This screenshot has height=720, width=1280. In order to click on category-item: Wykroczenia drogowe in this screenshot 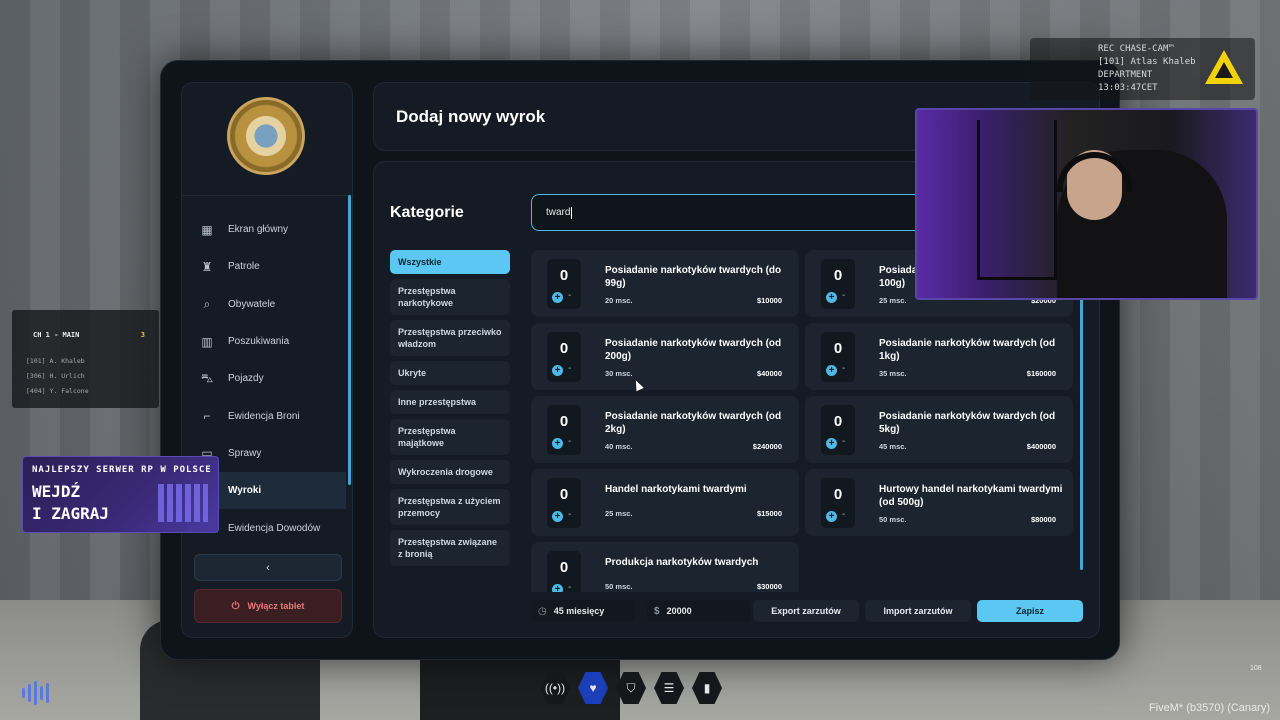, I will do `click(450, 472)`.